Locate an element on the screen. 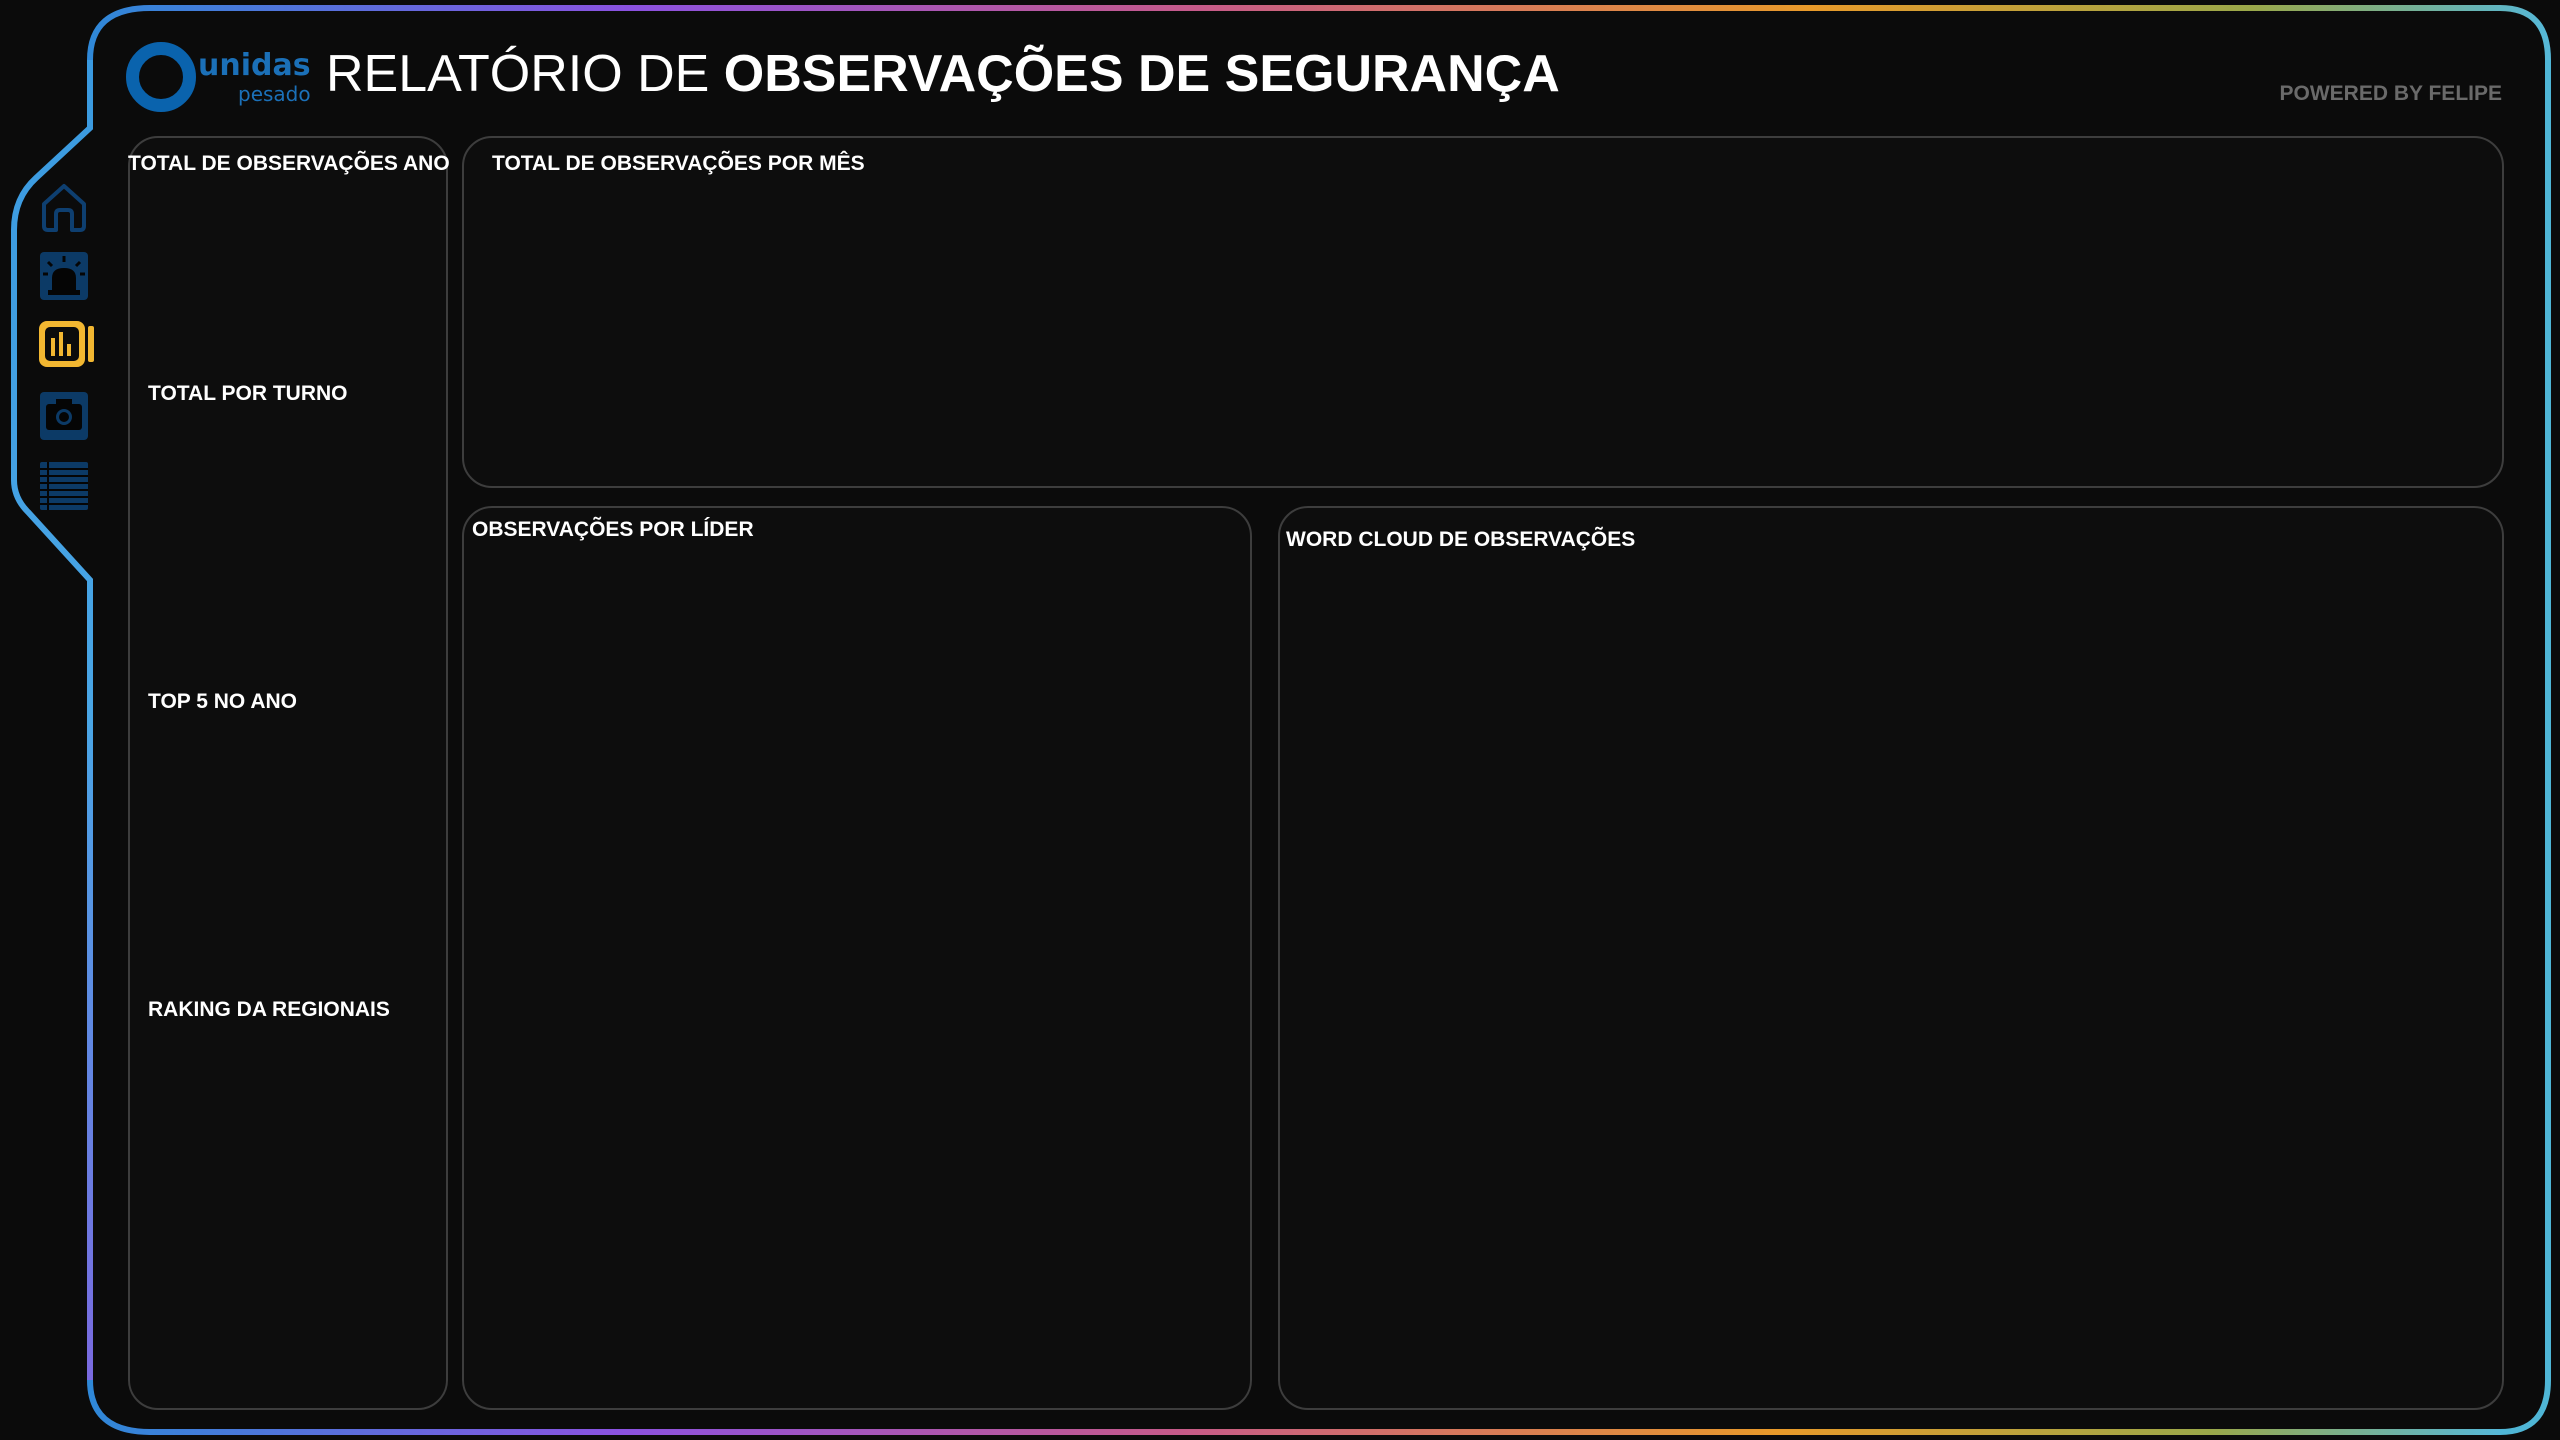  page-title-prefix: RELATÓRIO DE is located at coordinates (525, 74).